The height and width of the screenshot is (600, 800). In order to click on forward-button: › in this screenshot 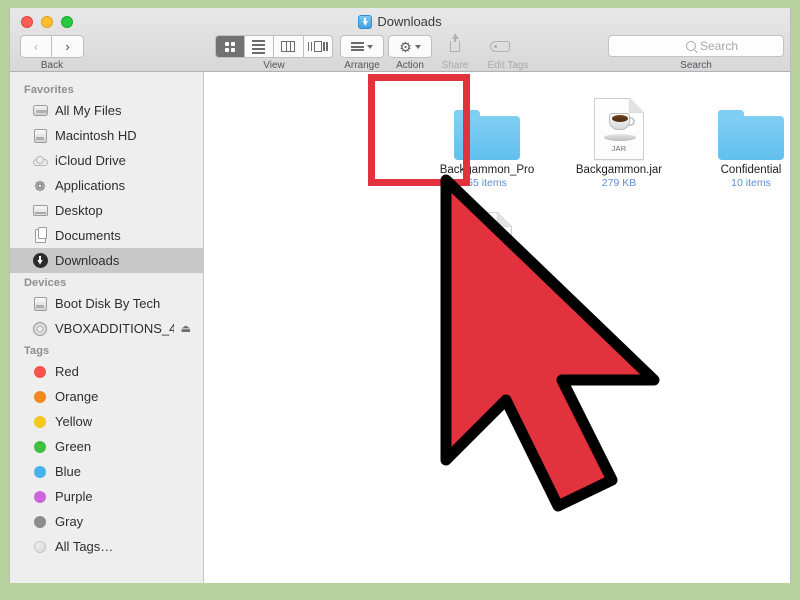, I will do `click(68, 46)`.